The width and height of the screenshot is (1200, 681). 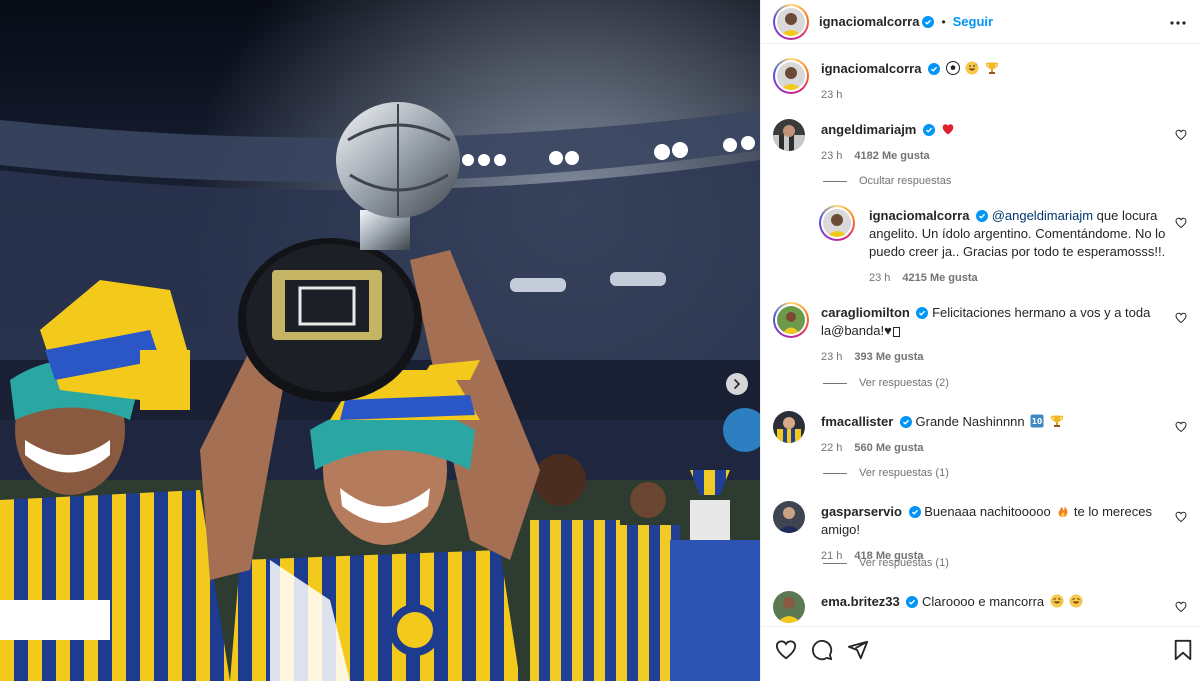 I want to click on comment-username: angeldimariajm, so click(x=868, y=129).